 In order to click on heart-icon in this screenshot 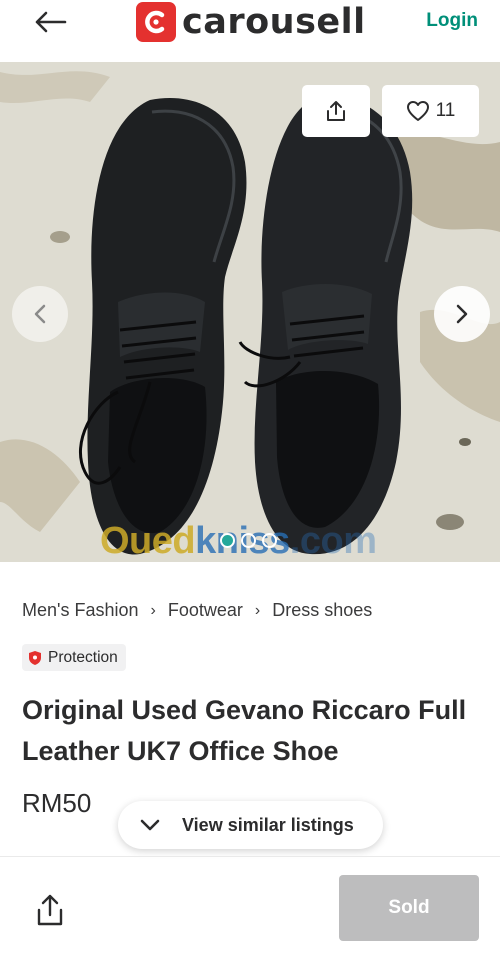, I will do `click(417, 111)`.